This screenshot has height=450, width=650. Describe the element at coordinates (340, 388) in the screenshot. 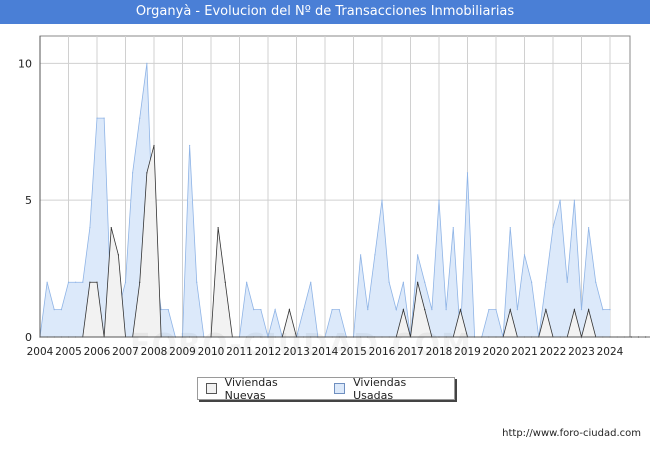

I see `legend-swatch-usadas` at that location.